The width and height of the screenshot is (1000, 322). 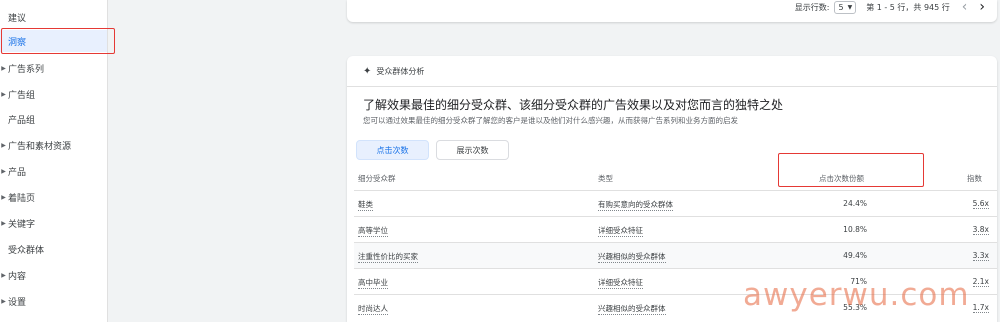 What do you see at coordinates (965, 7) in the screenshot?
I see `chevron-left-icon: ‹` at bounding box center [965, 7].